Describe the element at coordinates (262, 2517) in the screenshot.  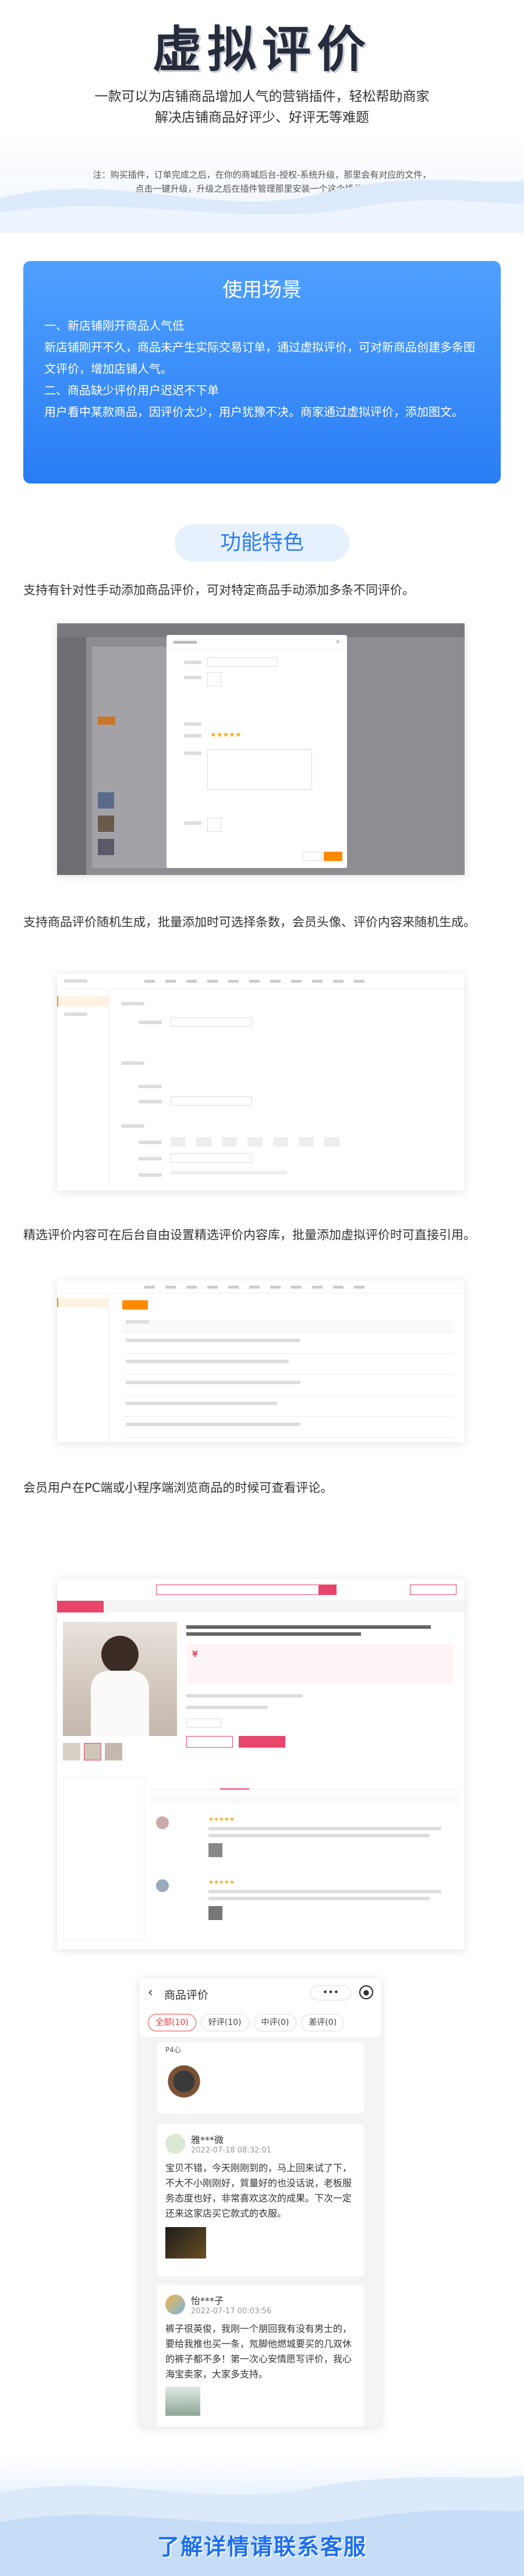
I see `footer-section: 了解详情请联系客服` at that location.